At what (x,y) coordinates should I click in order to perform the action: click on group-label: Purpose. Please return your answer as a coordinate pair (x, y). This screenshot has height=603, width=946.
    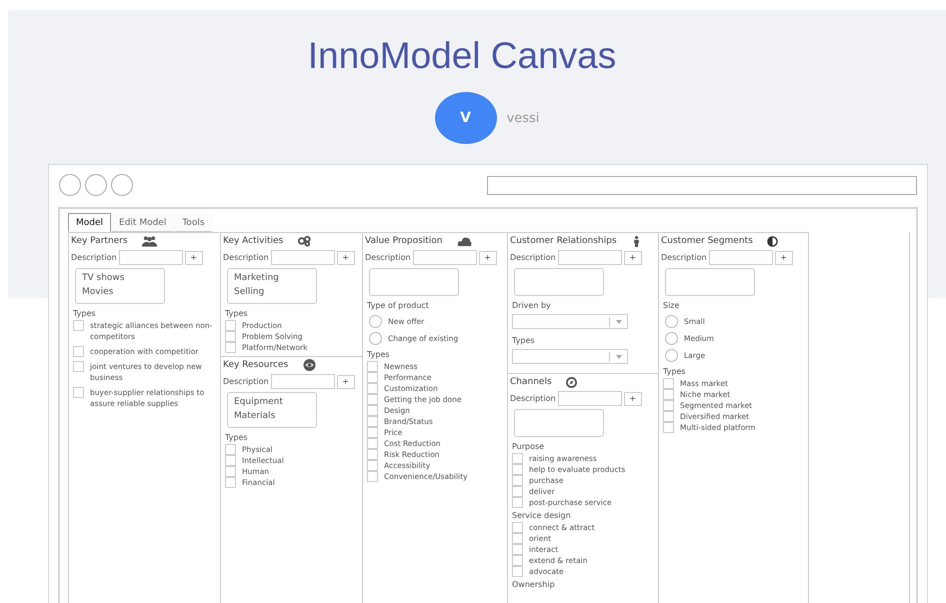
    Looking at the image, I should click on (529, 446).